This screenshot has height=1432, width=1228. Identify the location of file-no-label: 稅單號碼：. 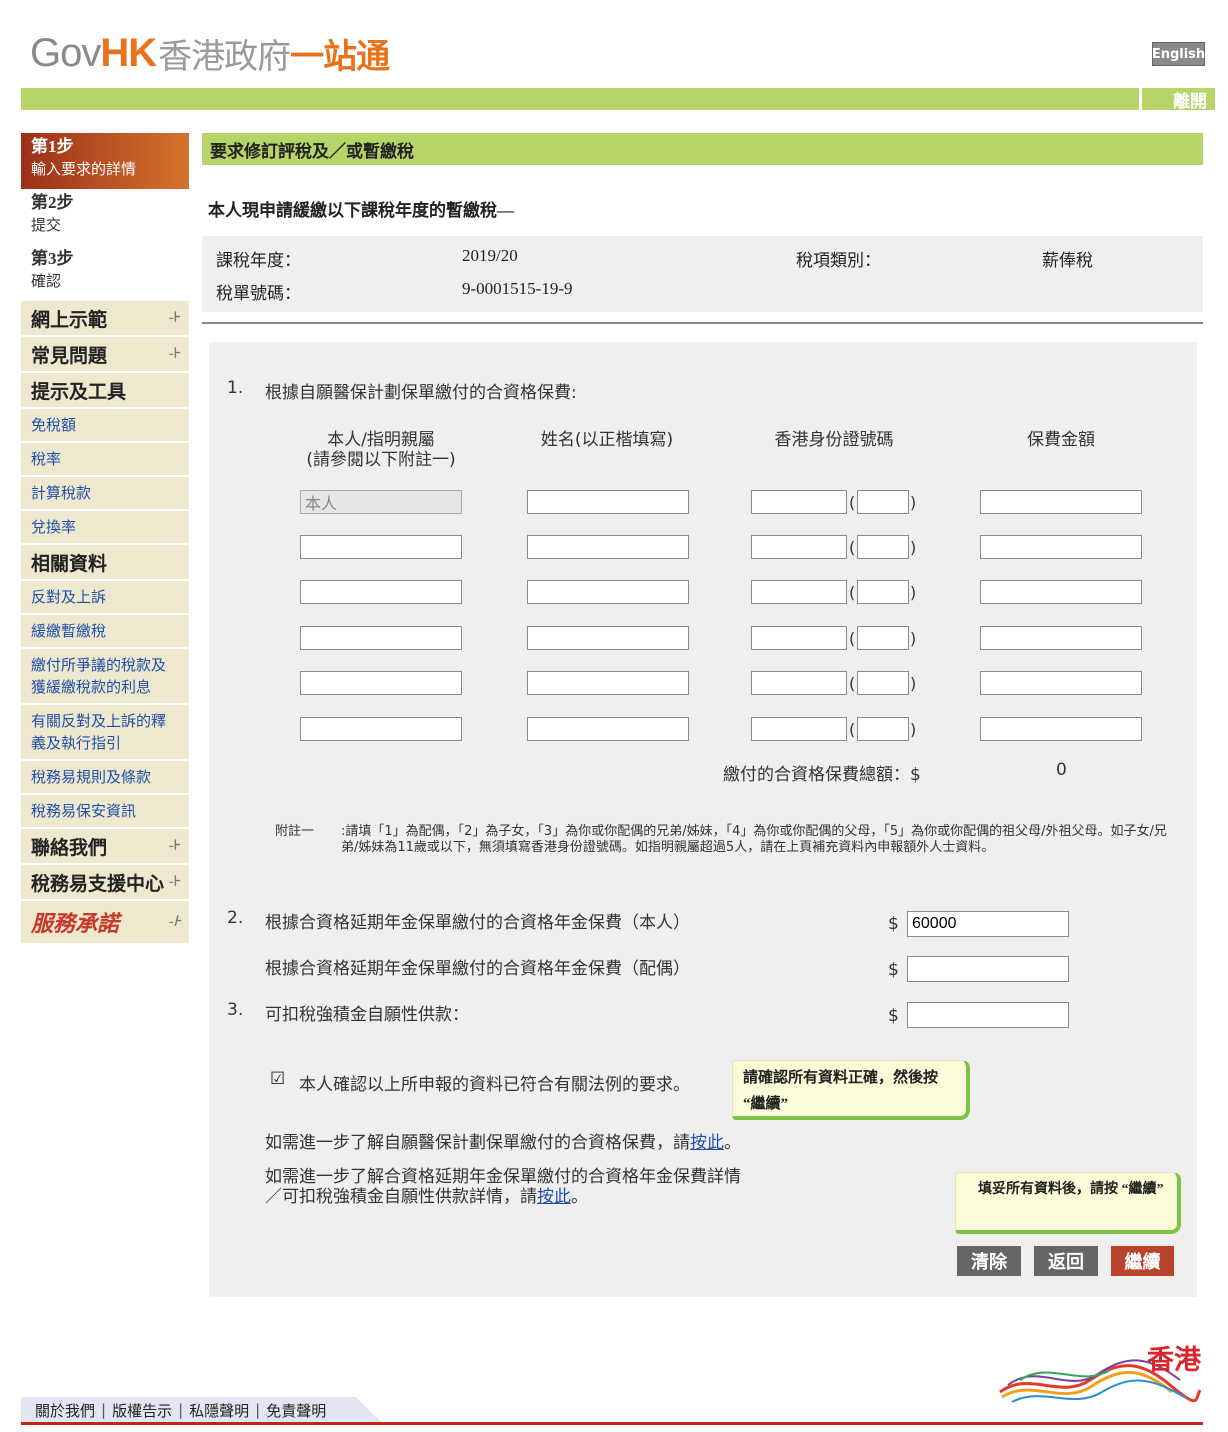
(258, 293).